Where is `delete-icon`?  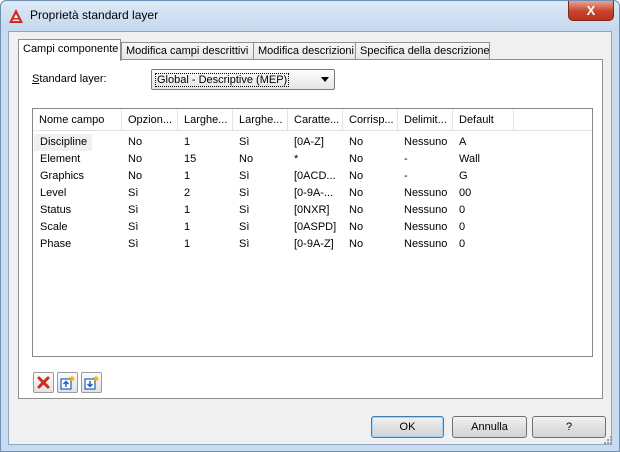
delete-icon is located at coordinates (43, 382).